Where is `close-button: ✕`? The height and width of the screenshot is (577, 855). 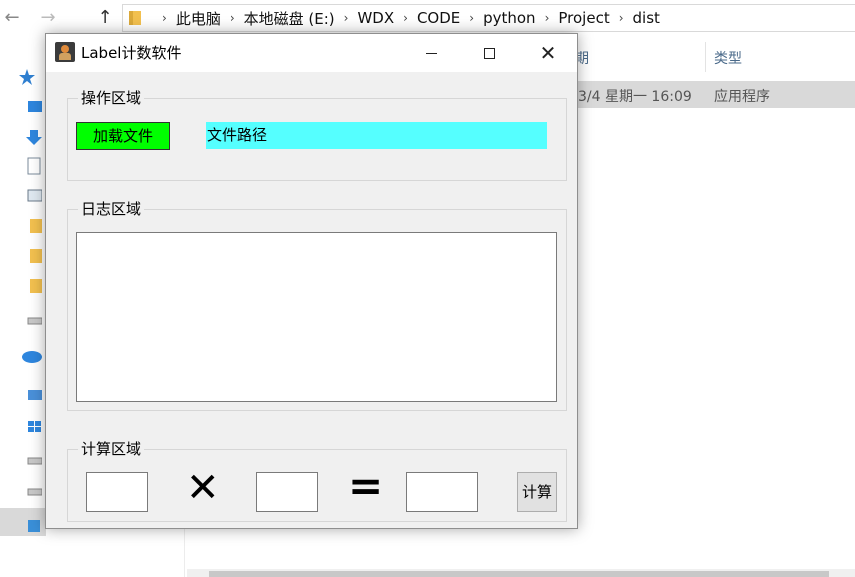
close-button: ✕ is located at coordinates (548, 53).